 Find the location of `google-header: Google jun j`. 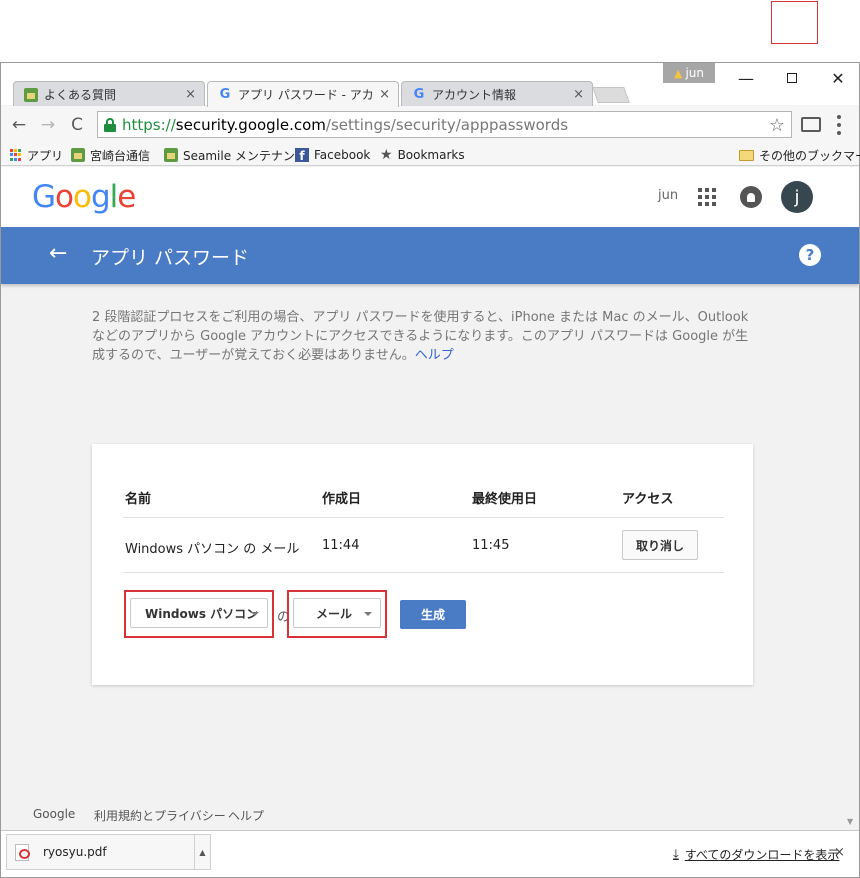

google-header: Google jun j is located at coordinates (430, 197).